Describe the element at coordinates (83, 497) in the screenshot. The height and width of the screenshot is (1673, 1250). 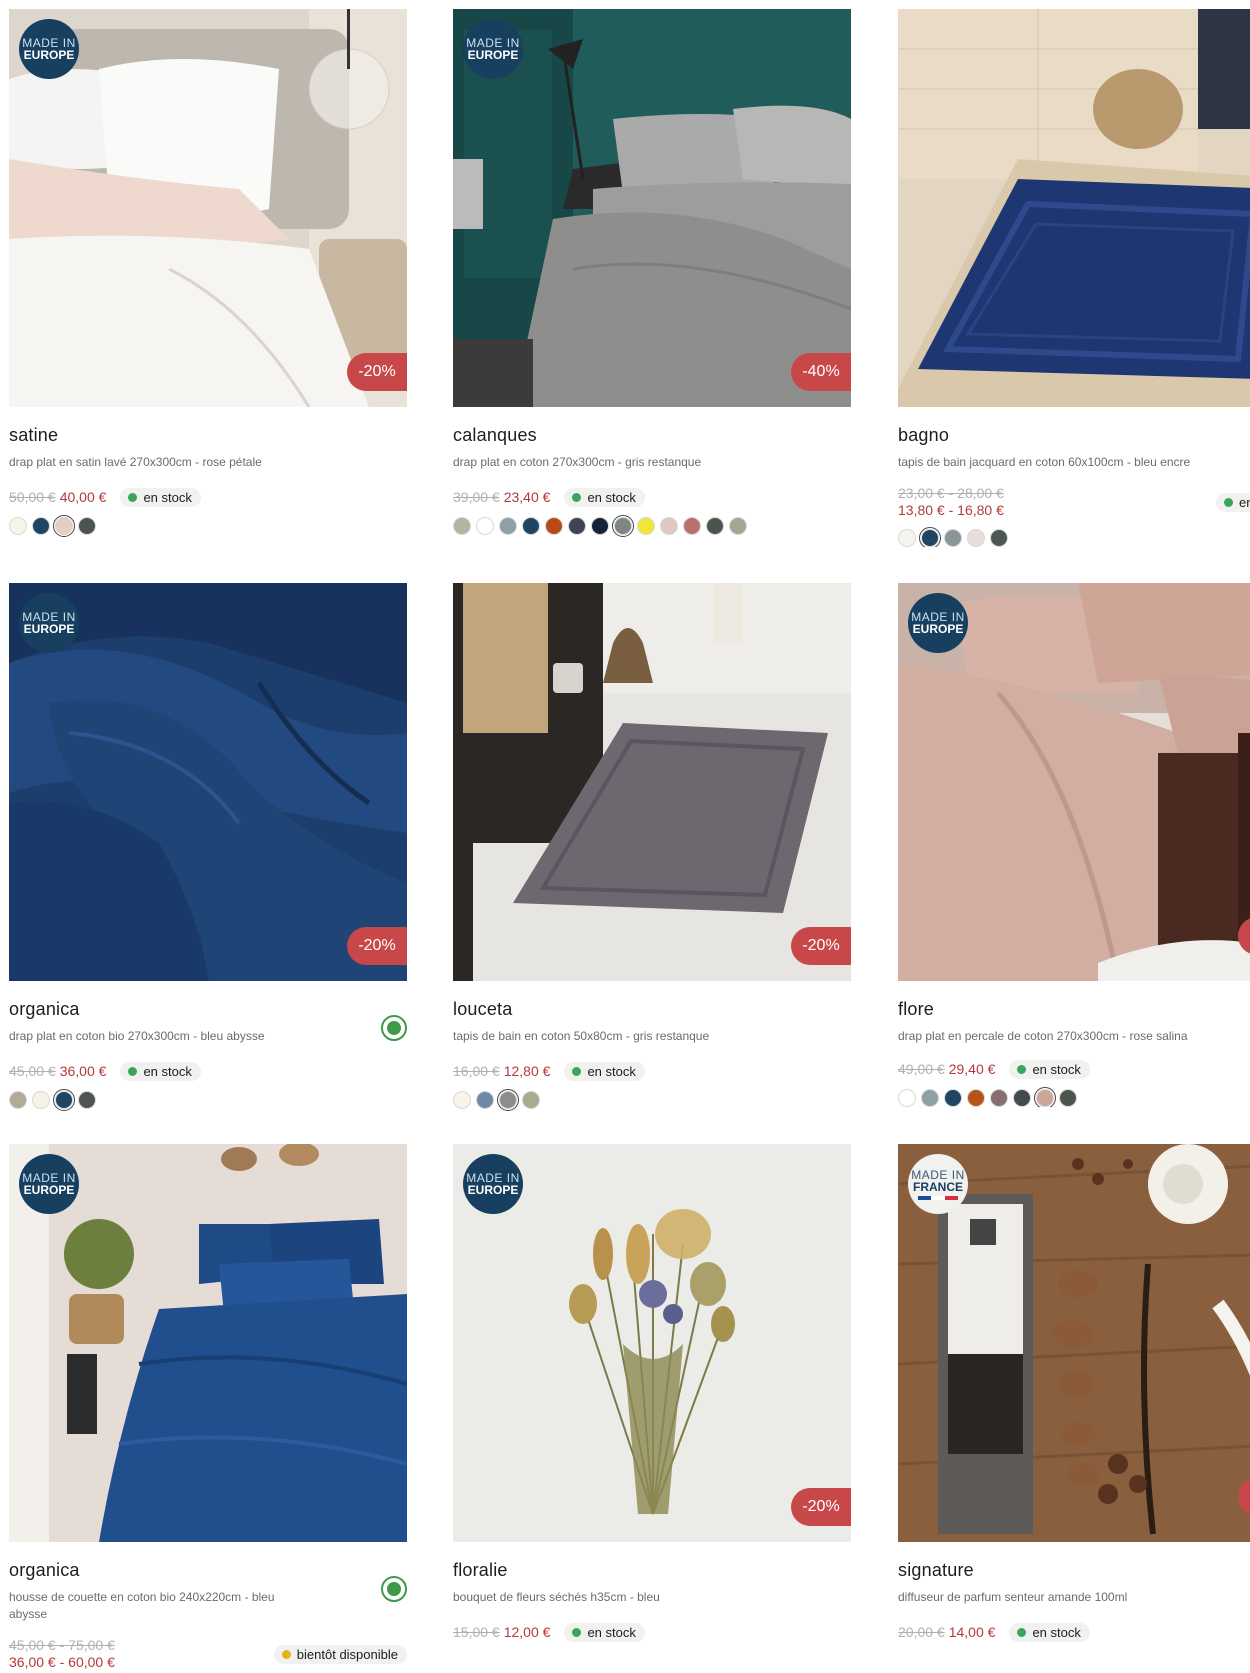
I see `sale-price: 40,00 €` at that location.